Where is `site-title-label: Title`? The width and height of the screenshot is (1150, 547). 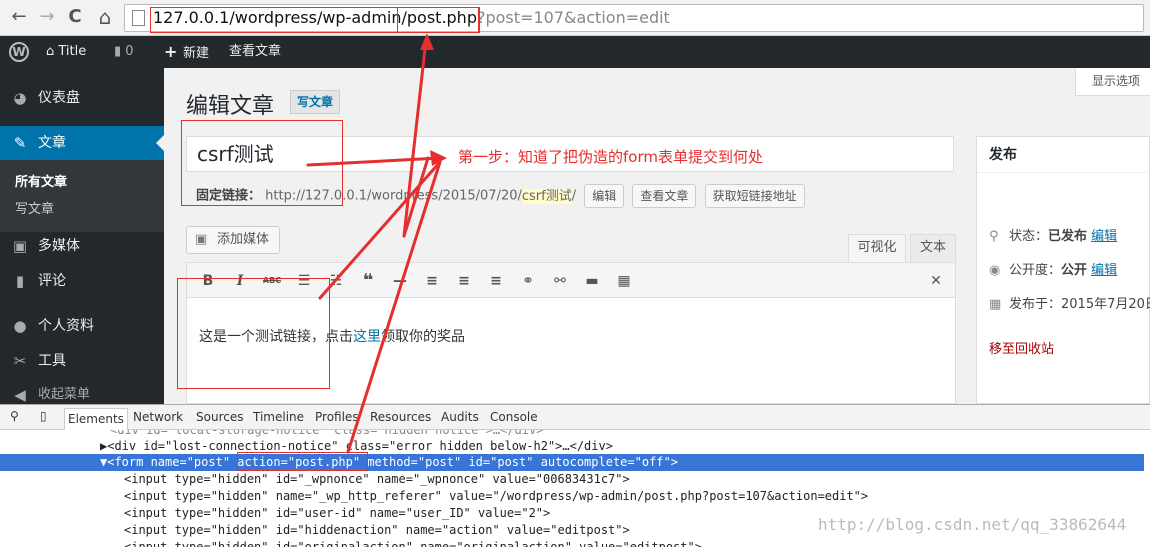 site-title-label: Title is located at coordinates (72, 51).